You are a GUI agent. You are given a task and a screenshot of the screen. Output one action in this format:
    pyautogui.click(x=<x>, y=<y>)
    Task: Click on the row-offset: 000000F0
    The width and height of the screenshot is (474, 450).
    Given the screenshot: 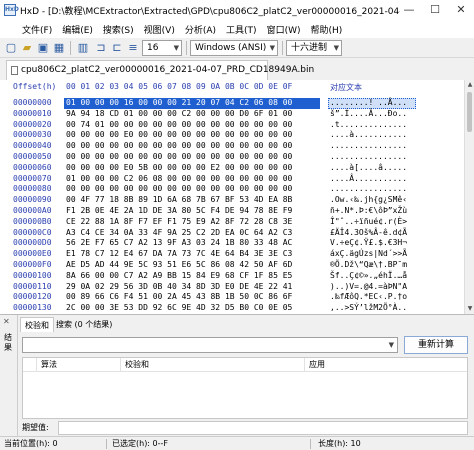 What is the action you would take?
    pyautogui.click(x=32, y=264)
    